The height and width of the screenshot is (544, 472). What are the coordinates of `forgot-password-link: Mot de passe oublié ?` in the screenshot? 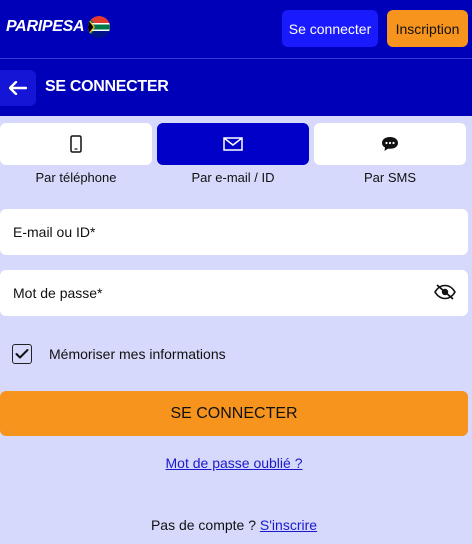 It's located at (234, 463).